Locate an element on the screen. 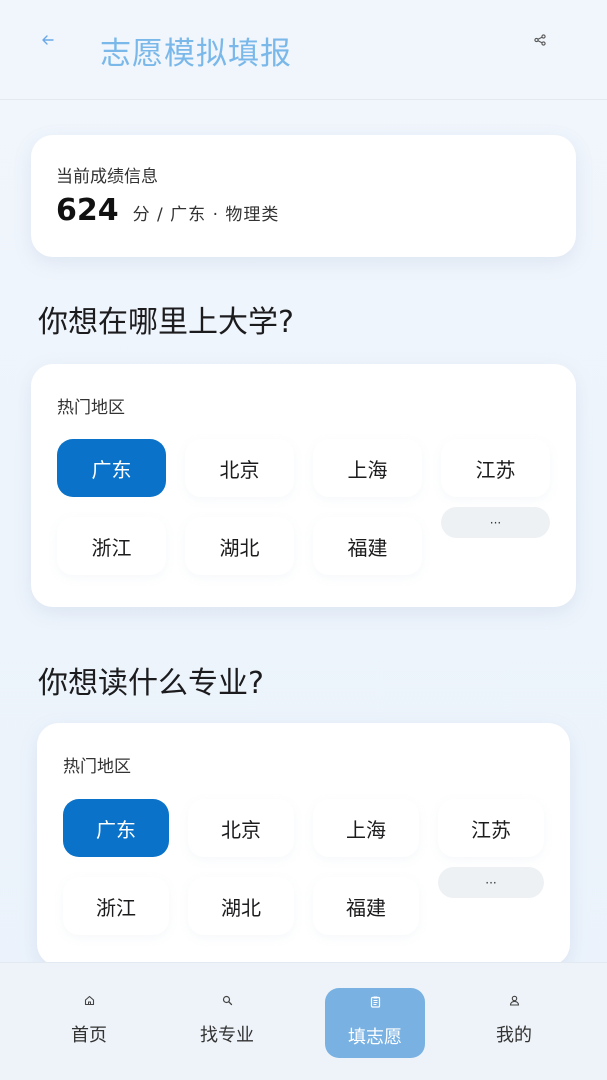 Image resolution: width=607 pixels, height=1080 pixels. back-arrow-icon is located at coordinates (48, 40).